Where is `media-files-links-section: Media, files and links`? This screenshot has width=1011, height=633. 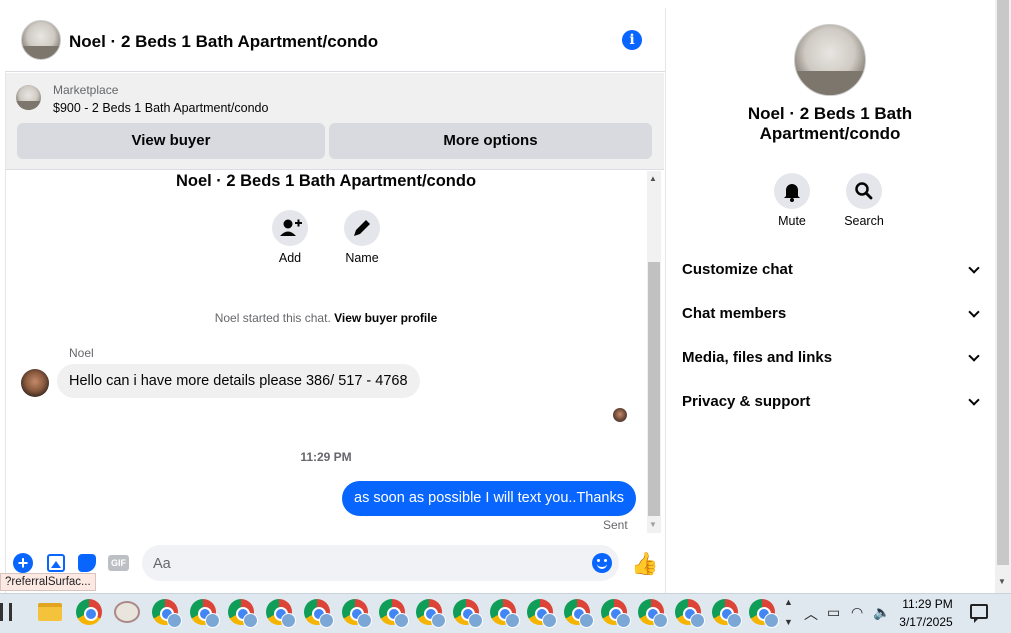
media-files-links-section: Media, files and links is located at coordinates (831, 358).